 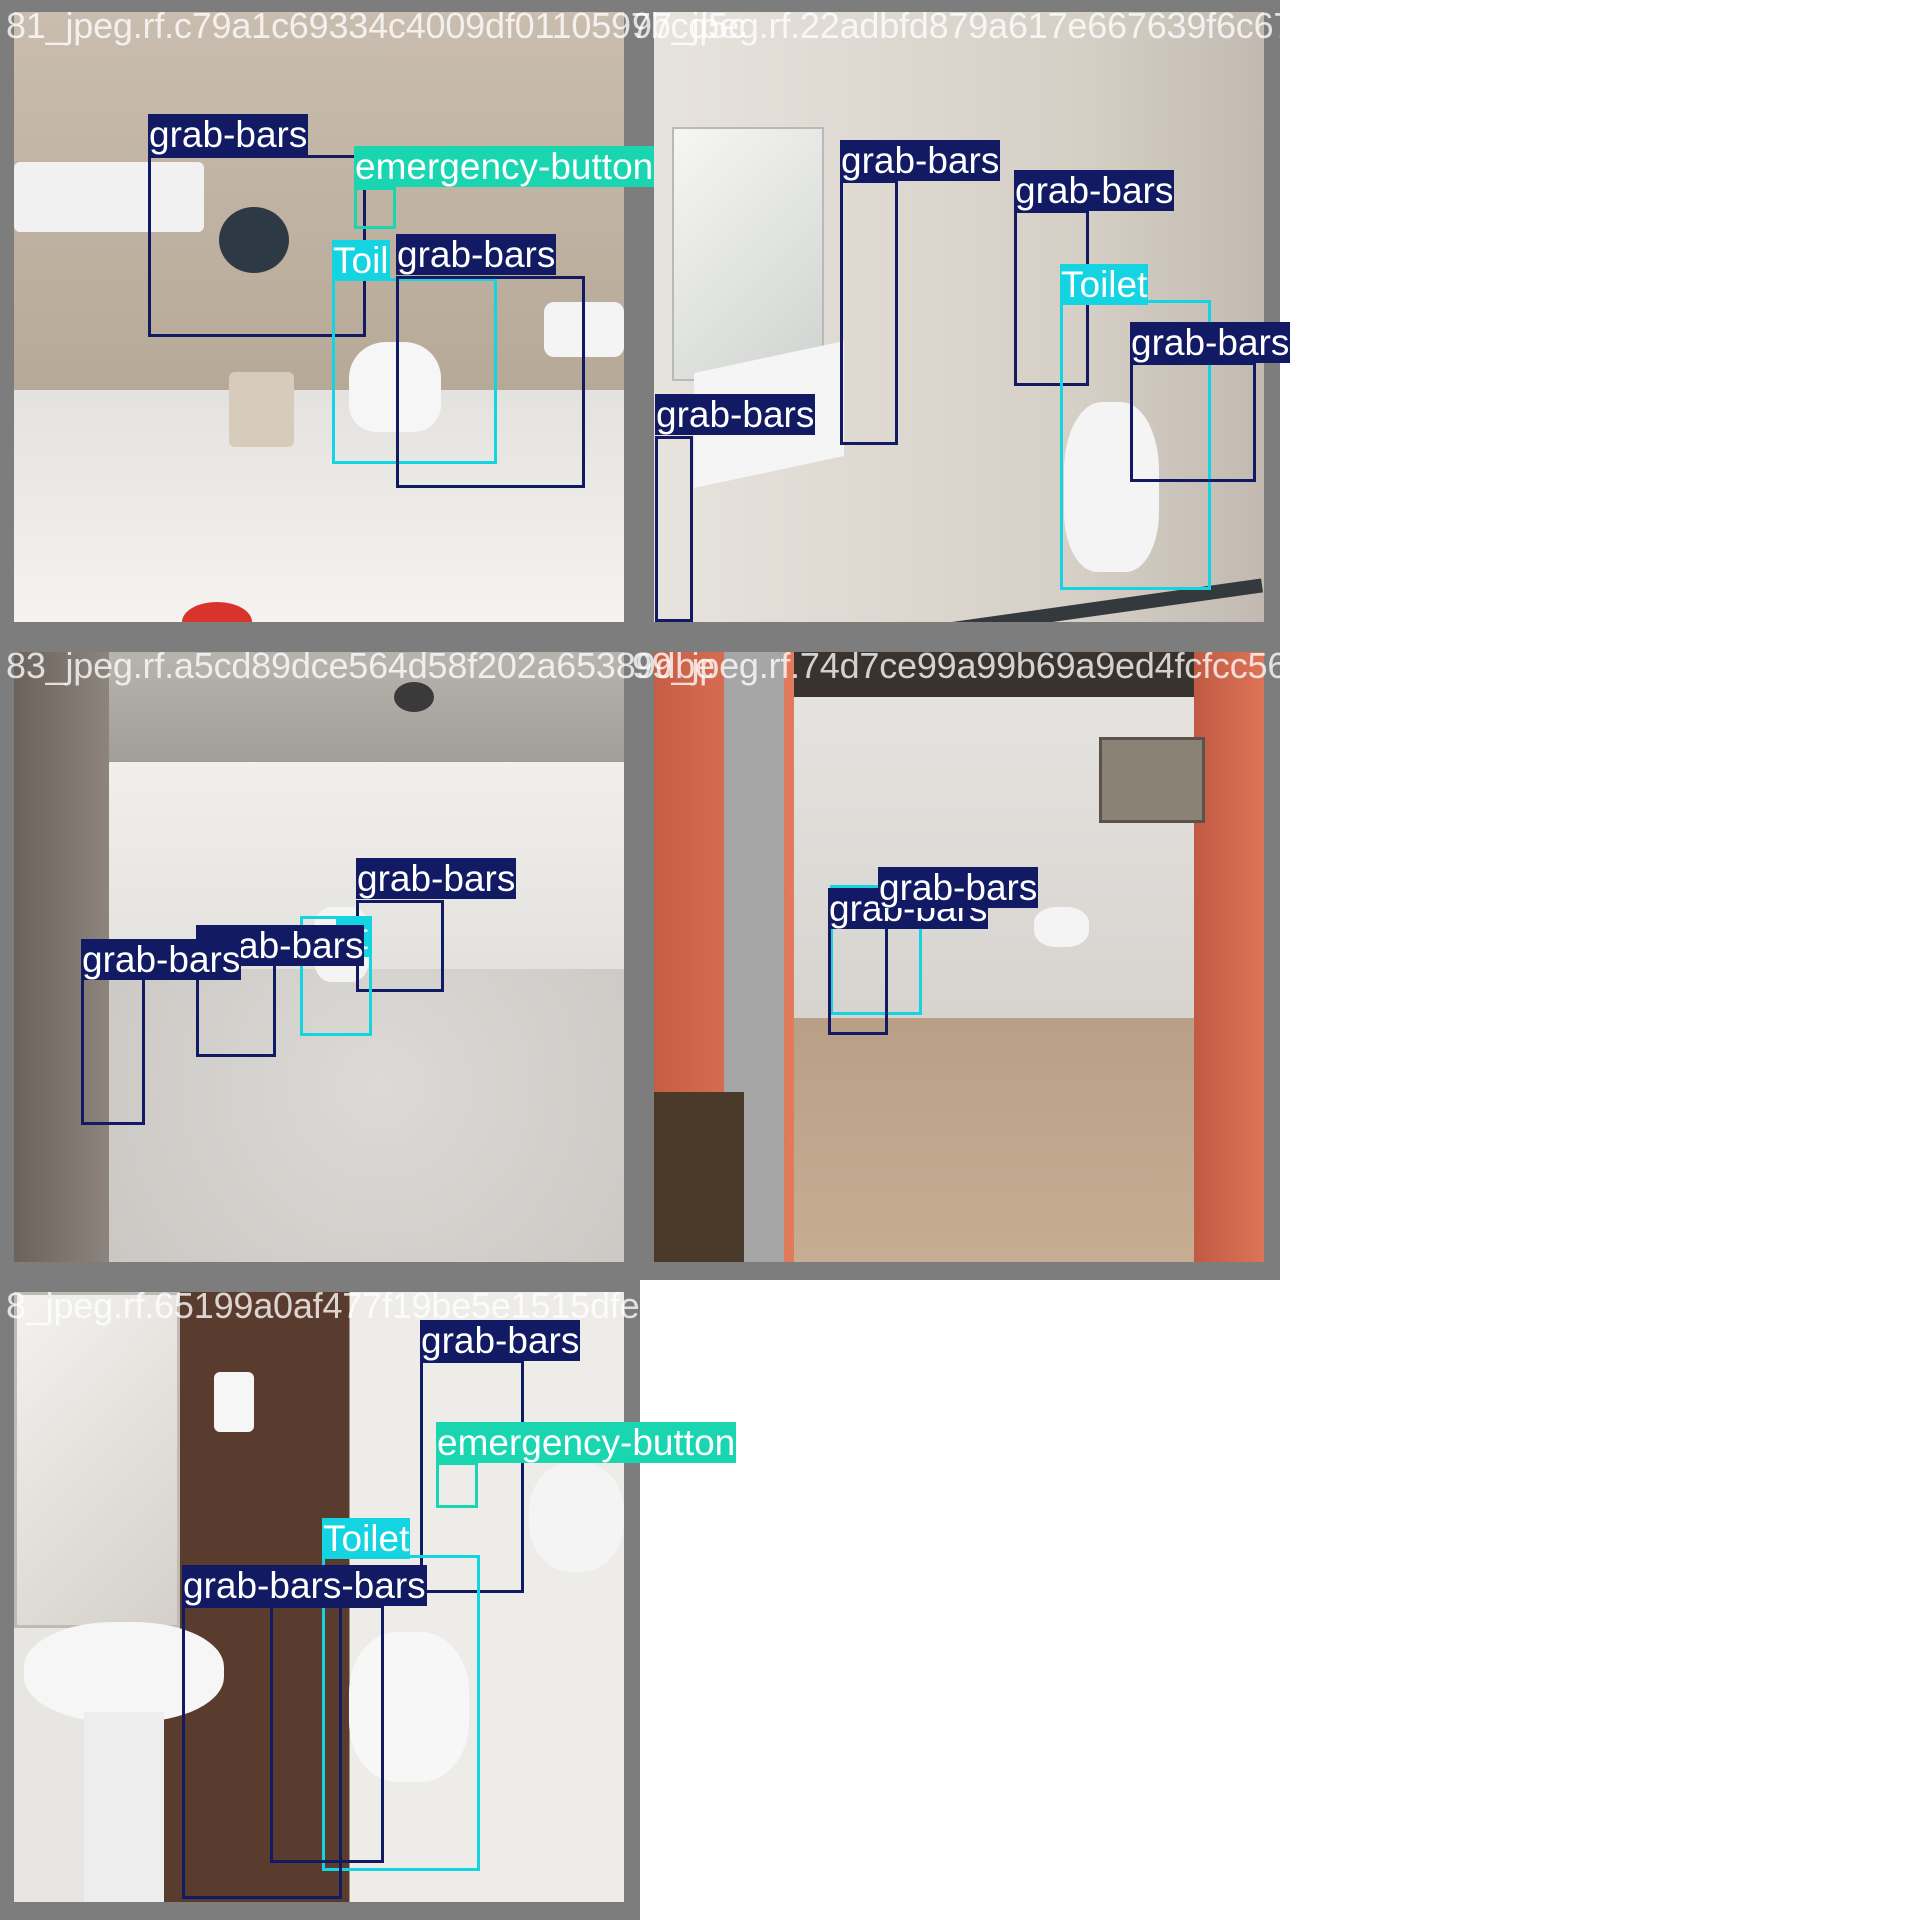 I want to click on image-filename: 99_jpeg.rf.74d7ce99a99b69a9ed4fcfcc5600c, so click(x=988, y=665).